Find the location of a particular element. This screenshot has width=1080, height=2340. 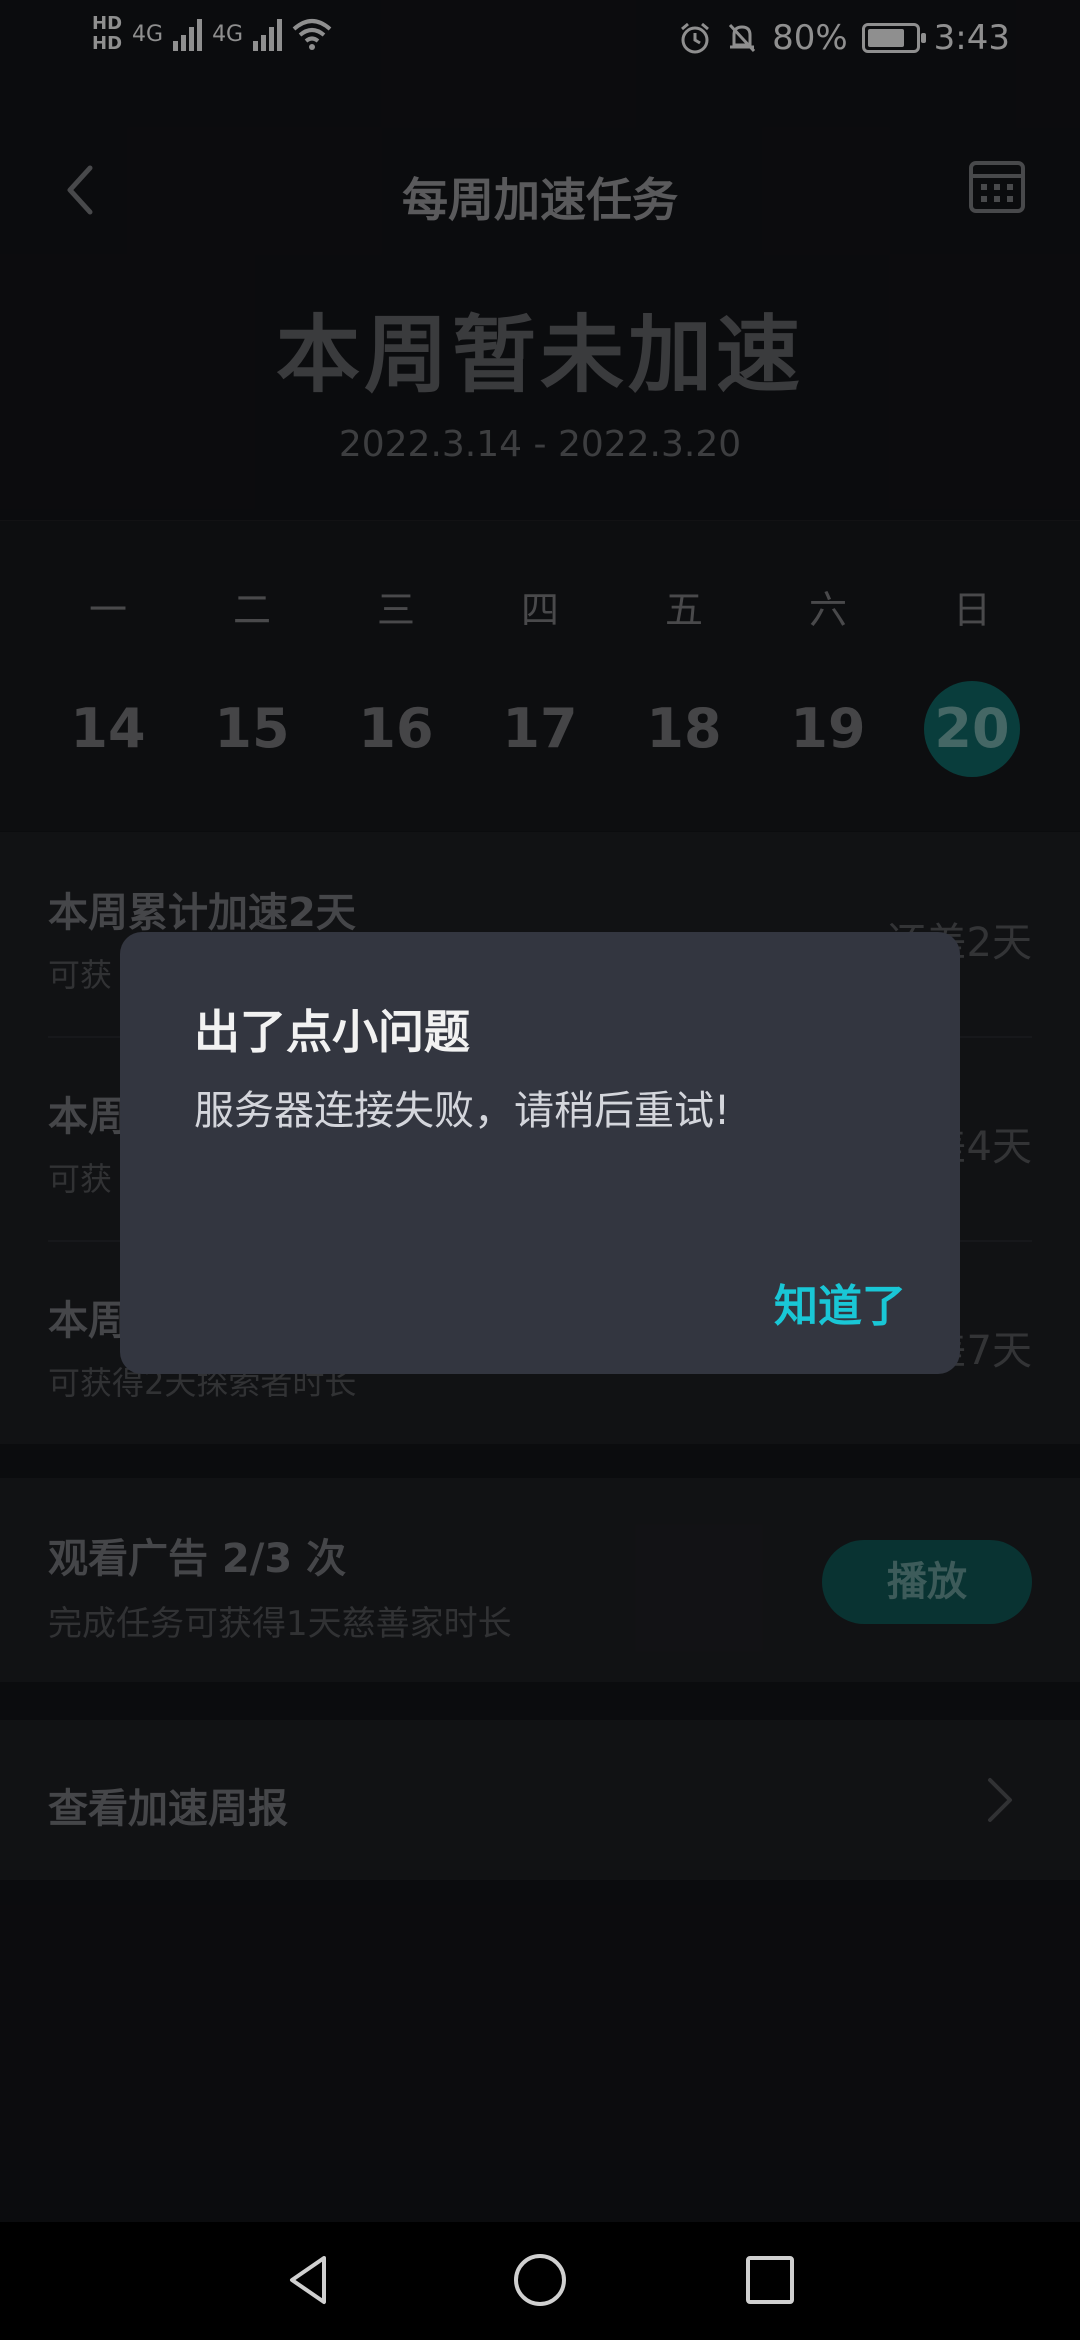

nav-home-icon is located at coordinates (540, 2280).